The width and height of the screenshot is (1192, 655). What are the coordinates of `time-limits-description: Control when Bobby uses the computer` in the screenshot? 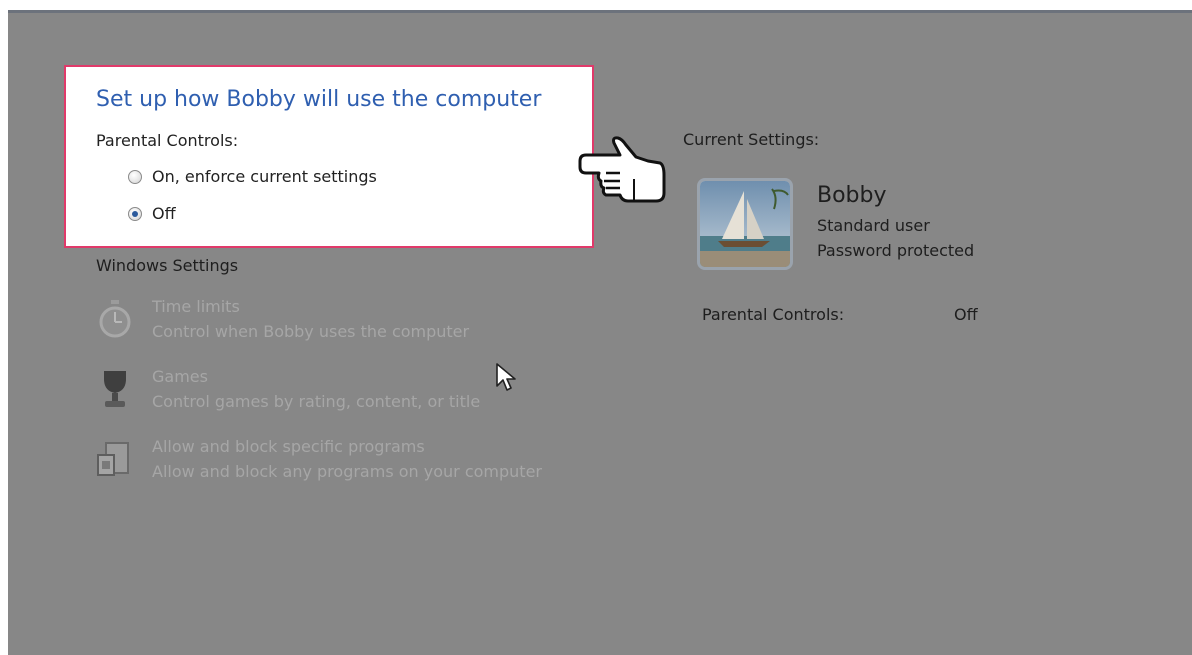 It's located at (311, 331).